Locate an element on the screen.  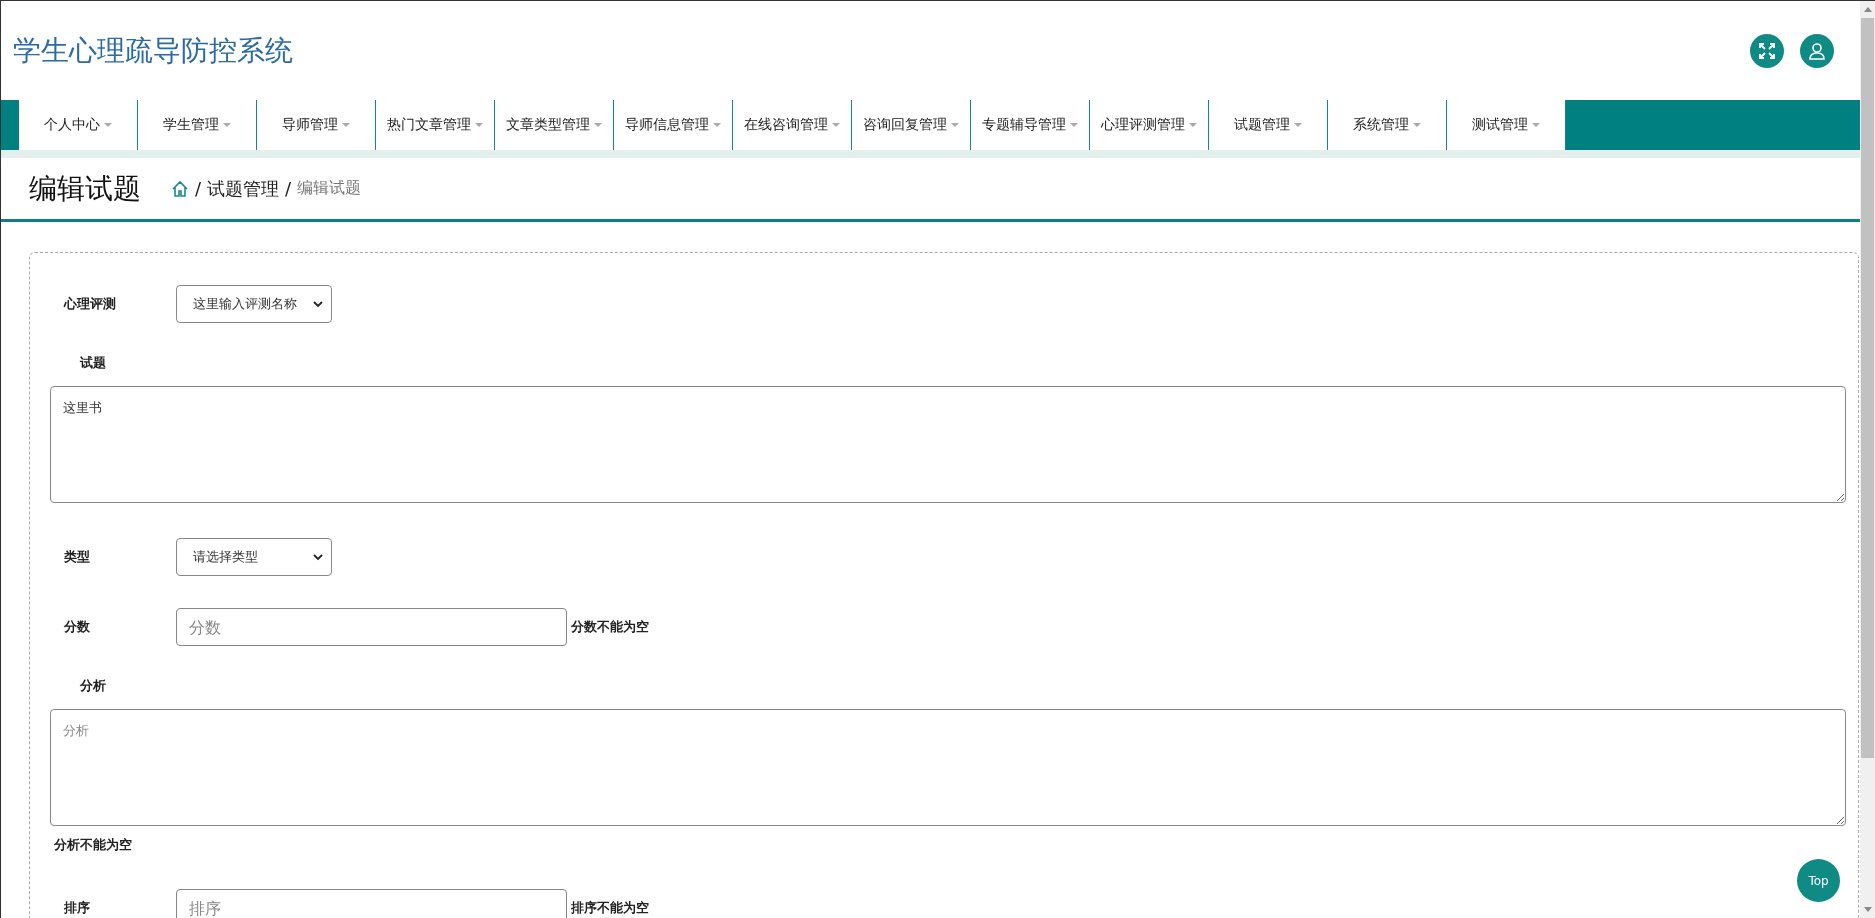
scroll-up-icon is located at coordinates (1867, 9).